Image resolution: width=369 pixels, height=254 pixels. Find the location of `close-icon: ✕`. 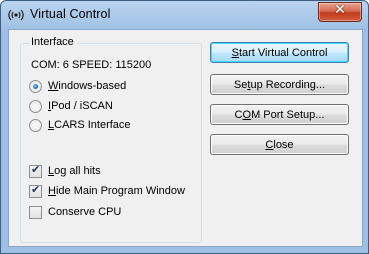

close-icon: ✕ is located at coordinates (340, 10).